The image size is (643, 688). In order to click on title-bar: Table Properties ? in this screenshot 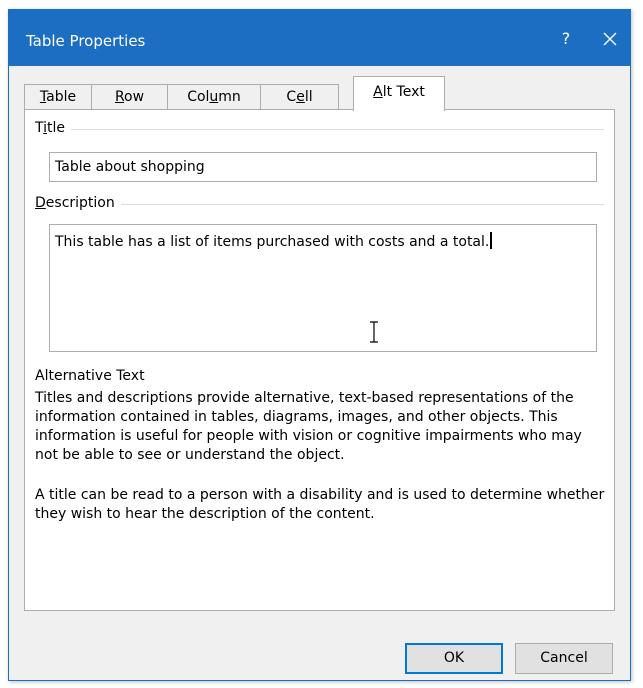, I will do `click(319, 38)`.